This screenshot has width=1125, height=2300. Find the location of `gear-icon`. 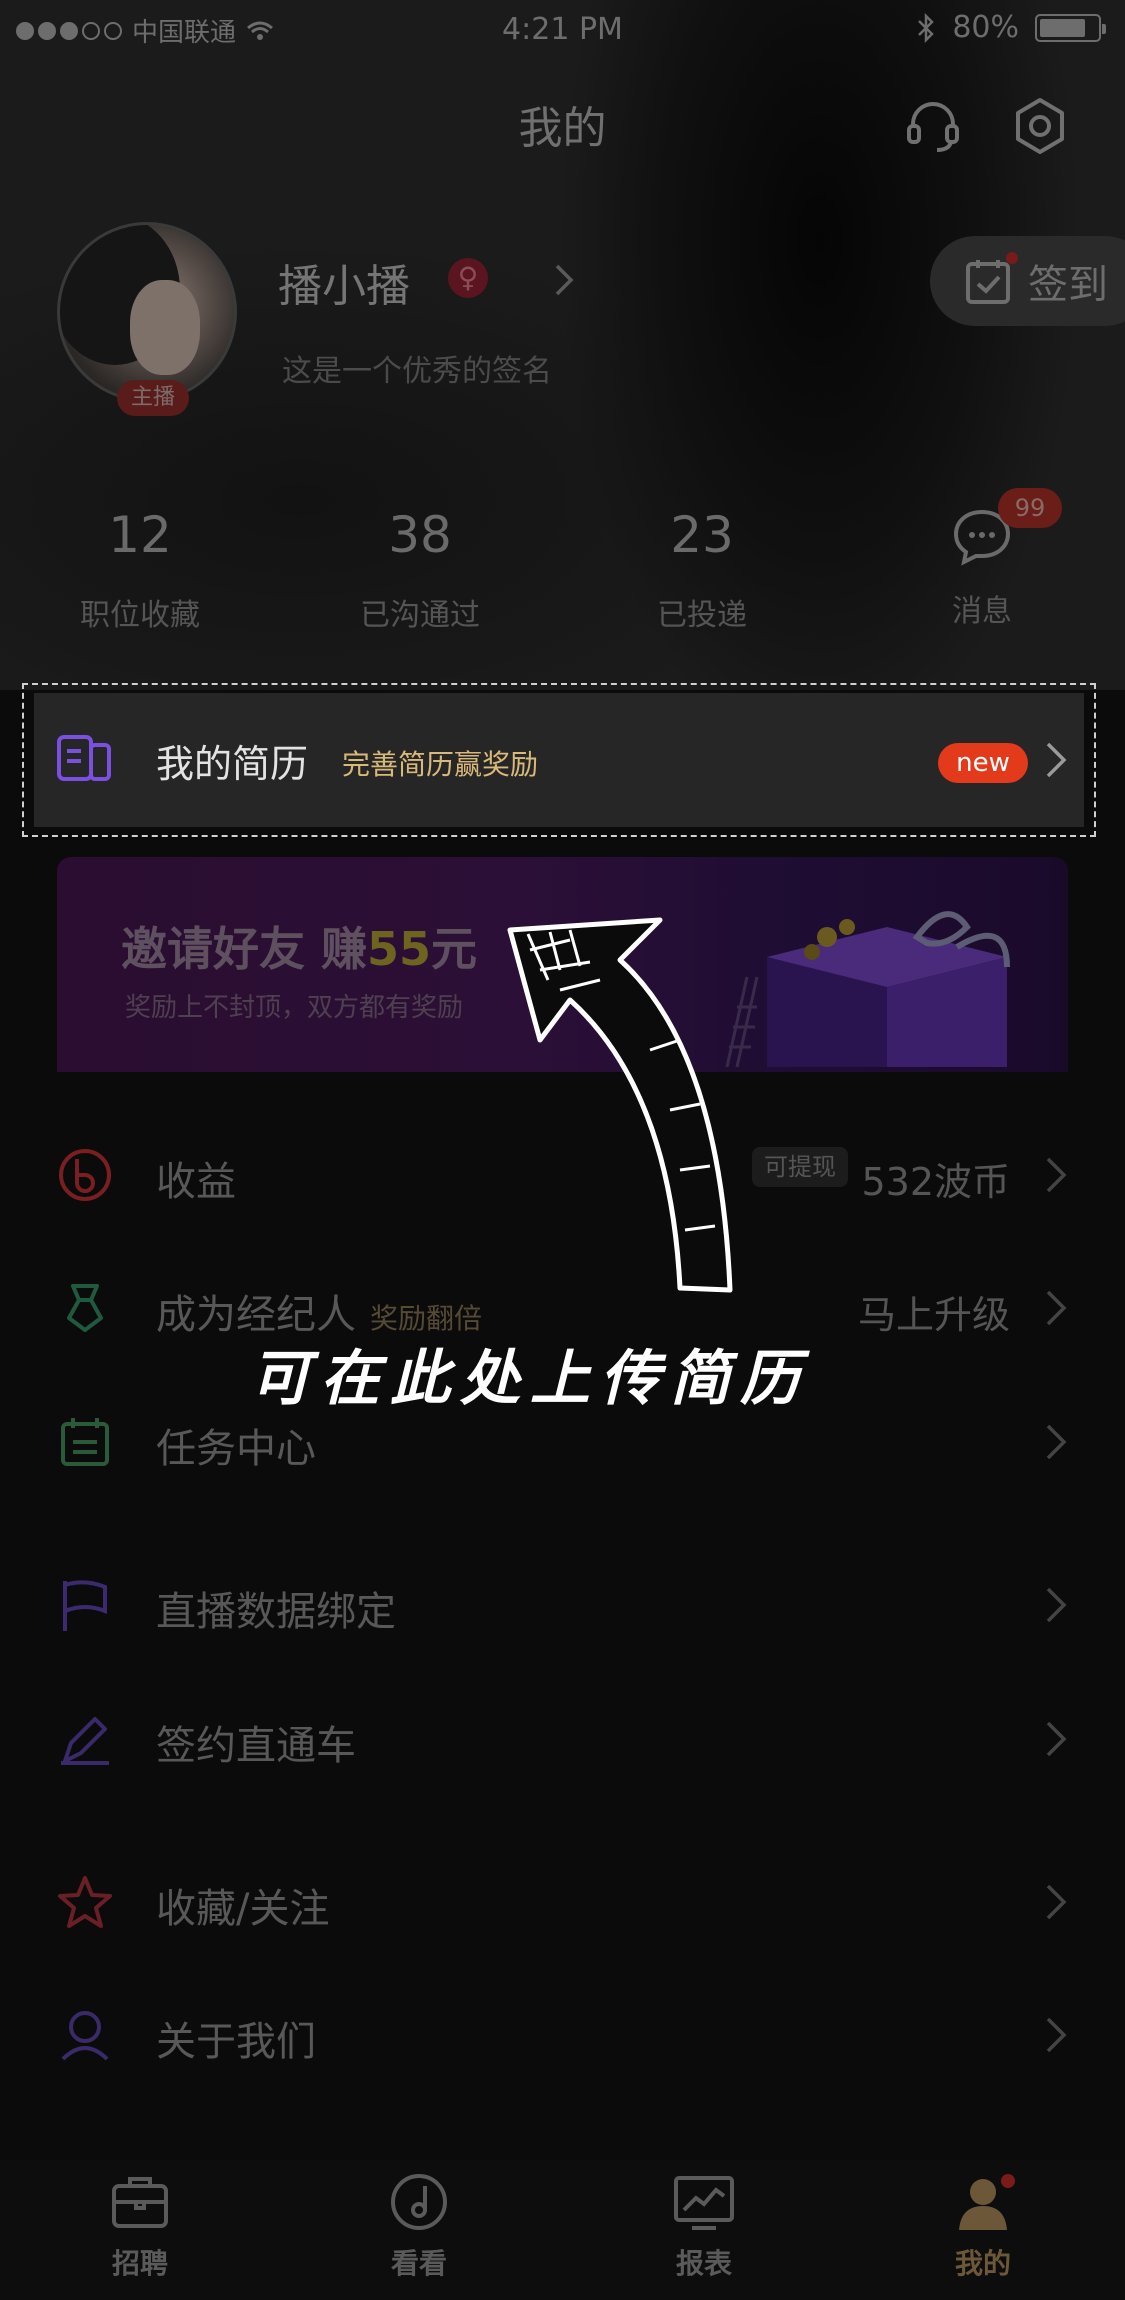

gear-icon is located at coordinates (1040, 126).